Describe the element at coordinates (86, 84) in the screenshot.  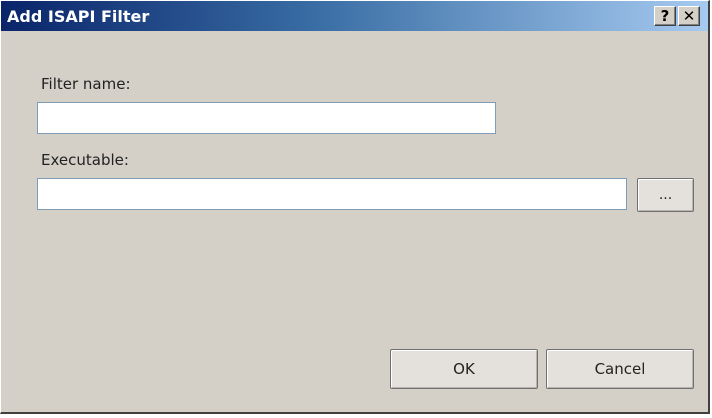
I see `filter-name-label: Filter name:` at that location.